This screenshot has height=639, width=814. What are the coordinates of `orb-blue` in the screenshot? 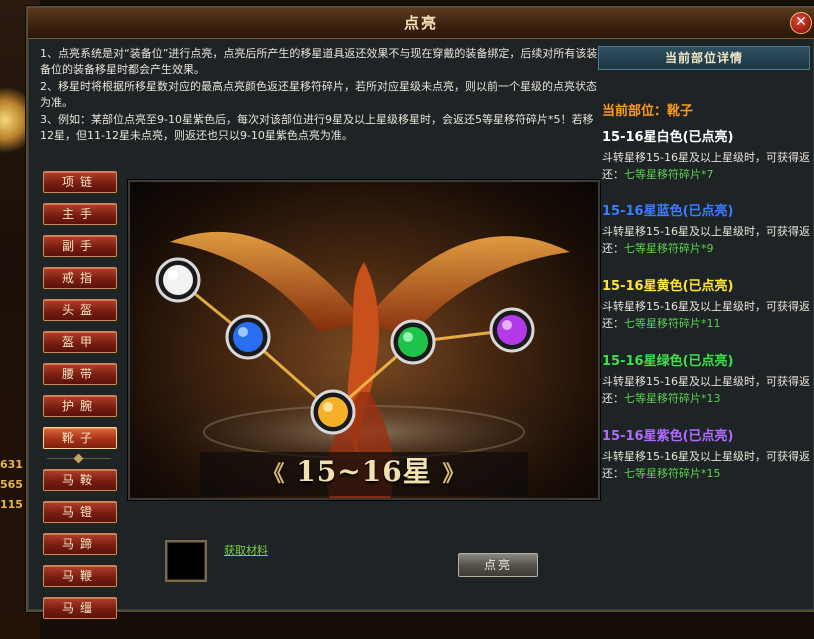 It's located at (248, 337).